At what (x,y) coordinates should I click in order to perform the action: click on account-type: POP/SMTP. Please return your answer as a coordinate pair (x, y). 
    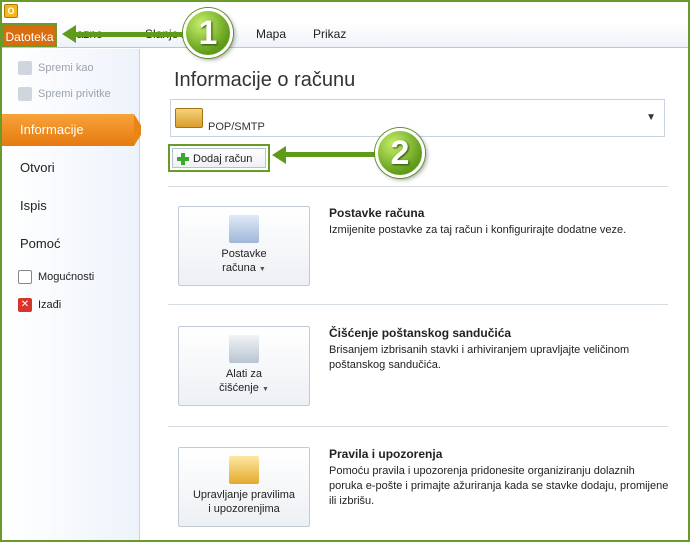
    Looking at the image, I should click on (236, 127).